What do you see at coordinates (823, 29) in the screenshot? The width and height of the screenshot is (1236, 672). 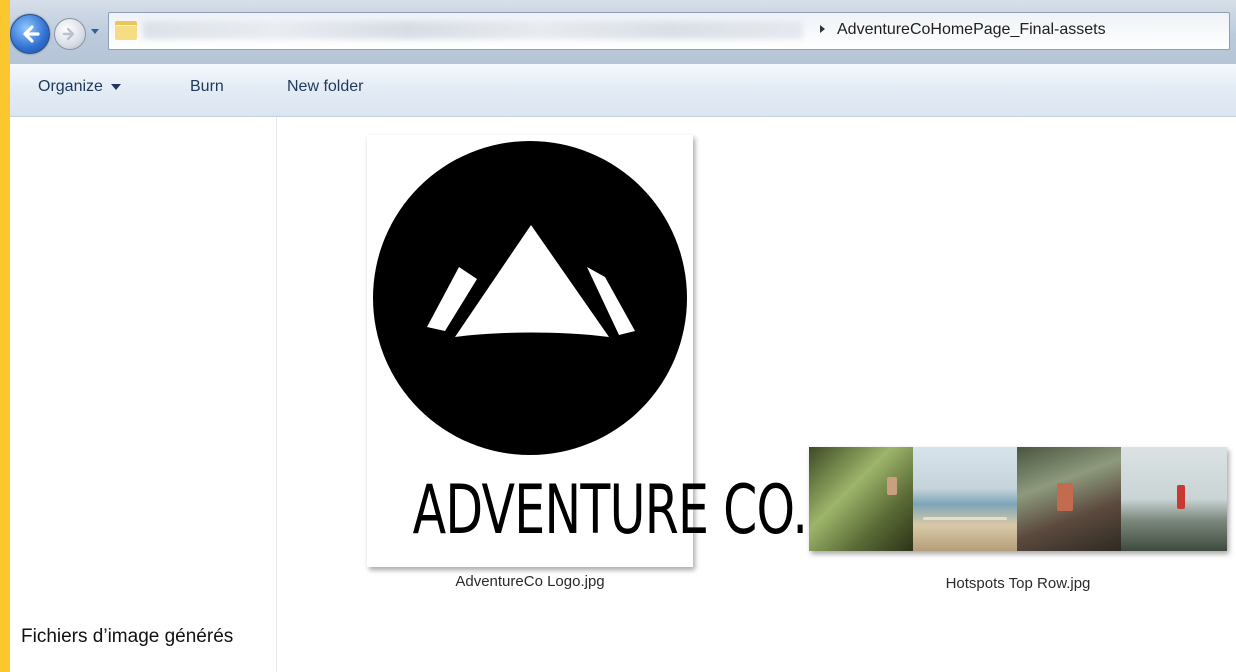 I see `breadcrumb-arrow-icon` at bounding box center [823, 29].